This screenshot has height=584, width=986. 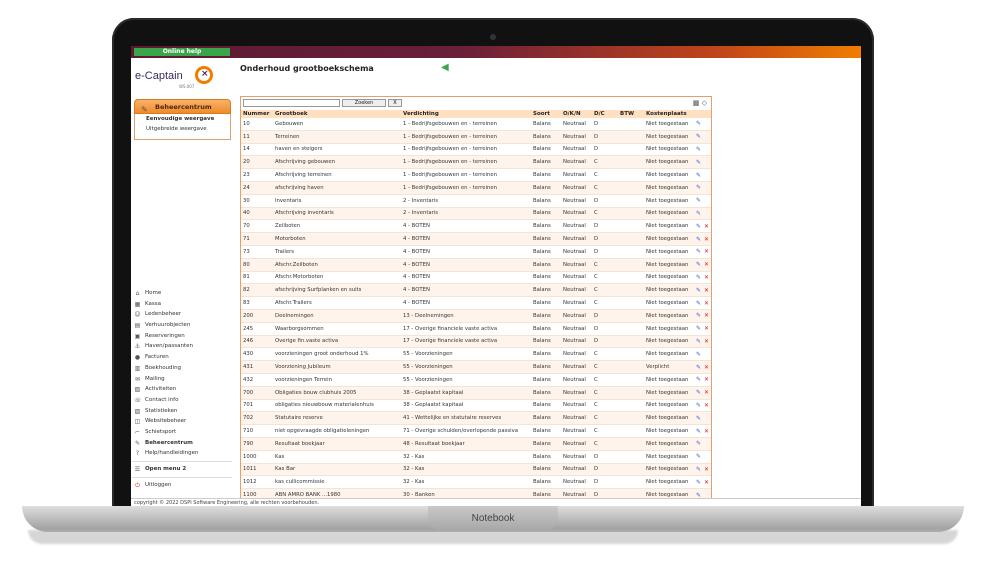 What do you see at coordinates (182, 485) in the screenshot?
I see `logout-button: ⏻ Uitloggen` at bounding box center [182, 485].